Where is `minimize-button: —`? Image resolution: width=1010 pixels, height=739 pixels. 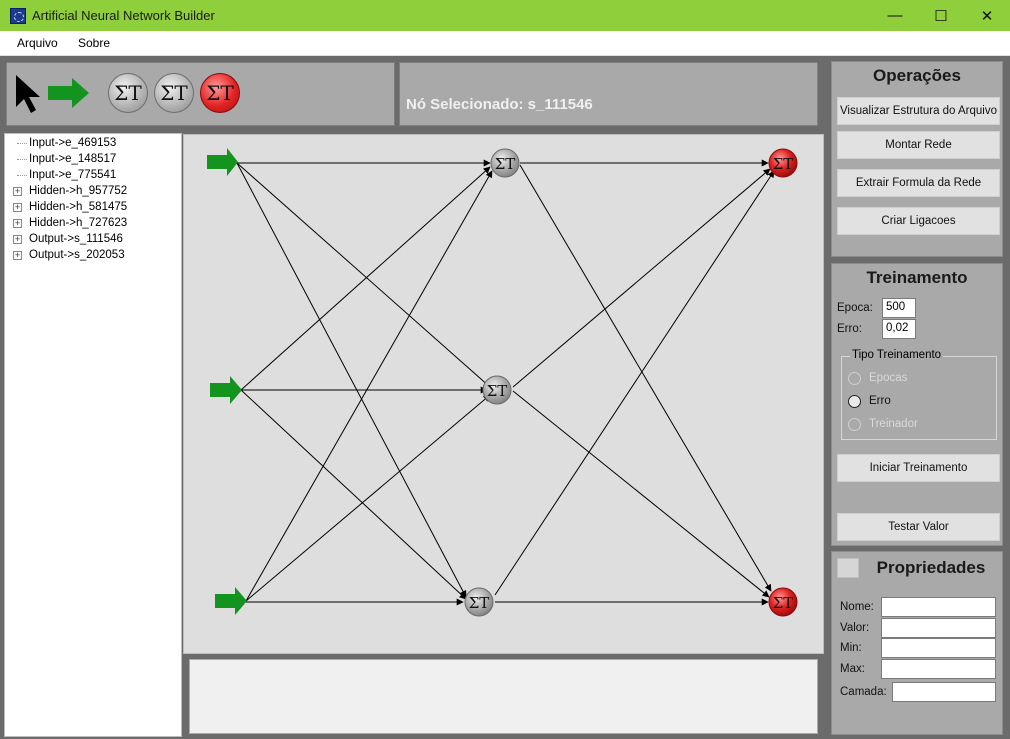 minimize-button: — is located at coordinates (895, 15).